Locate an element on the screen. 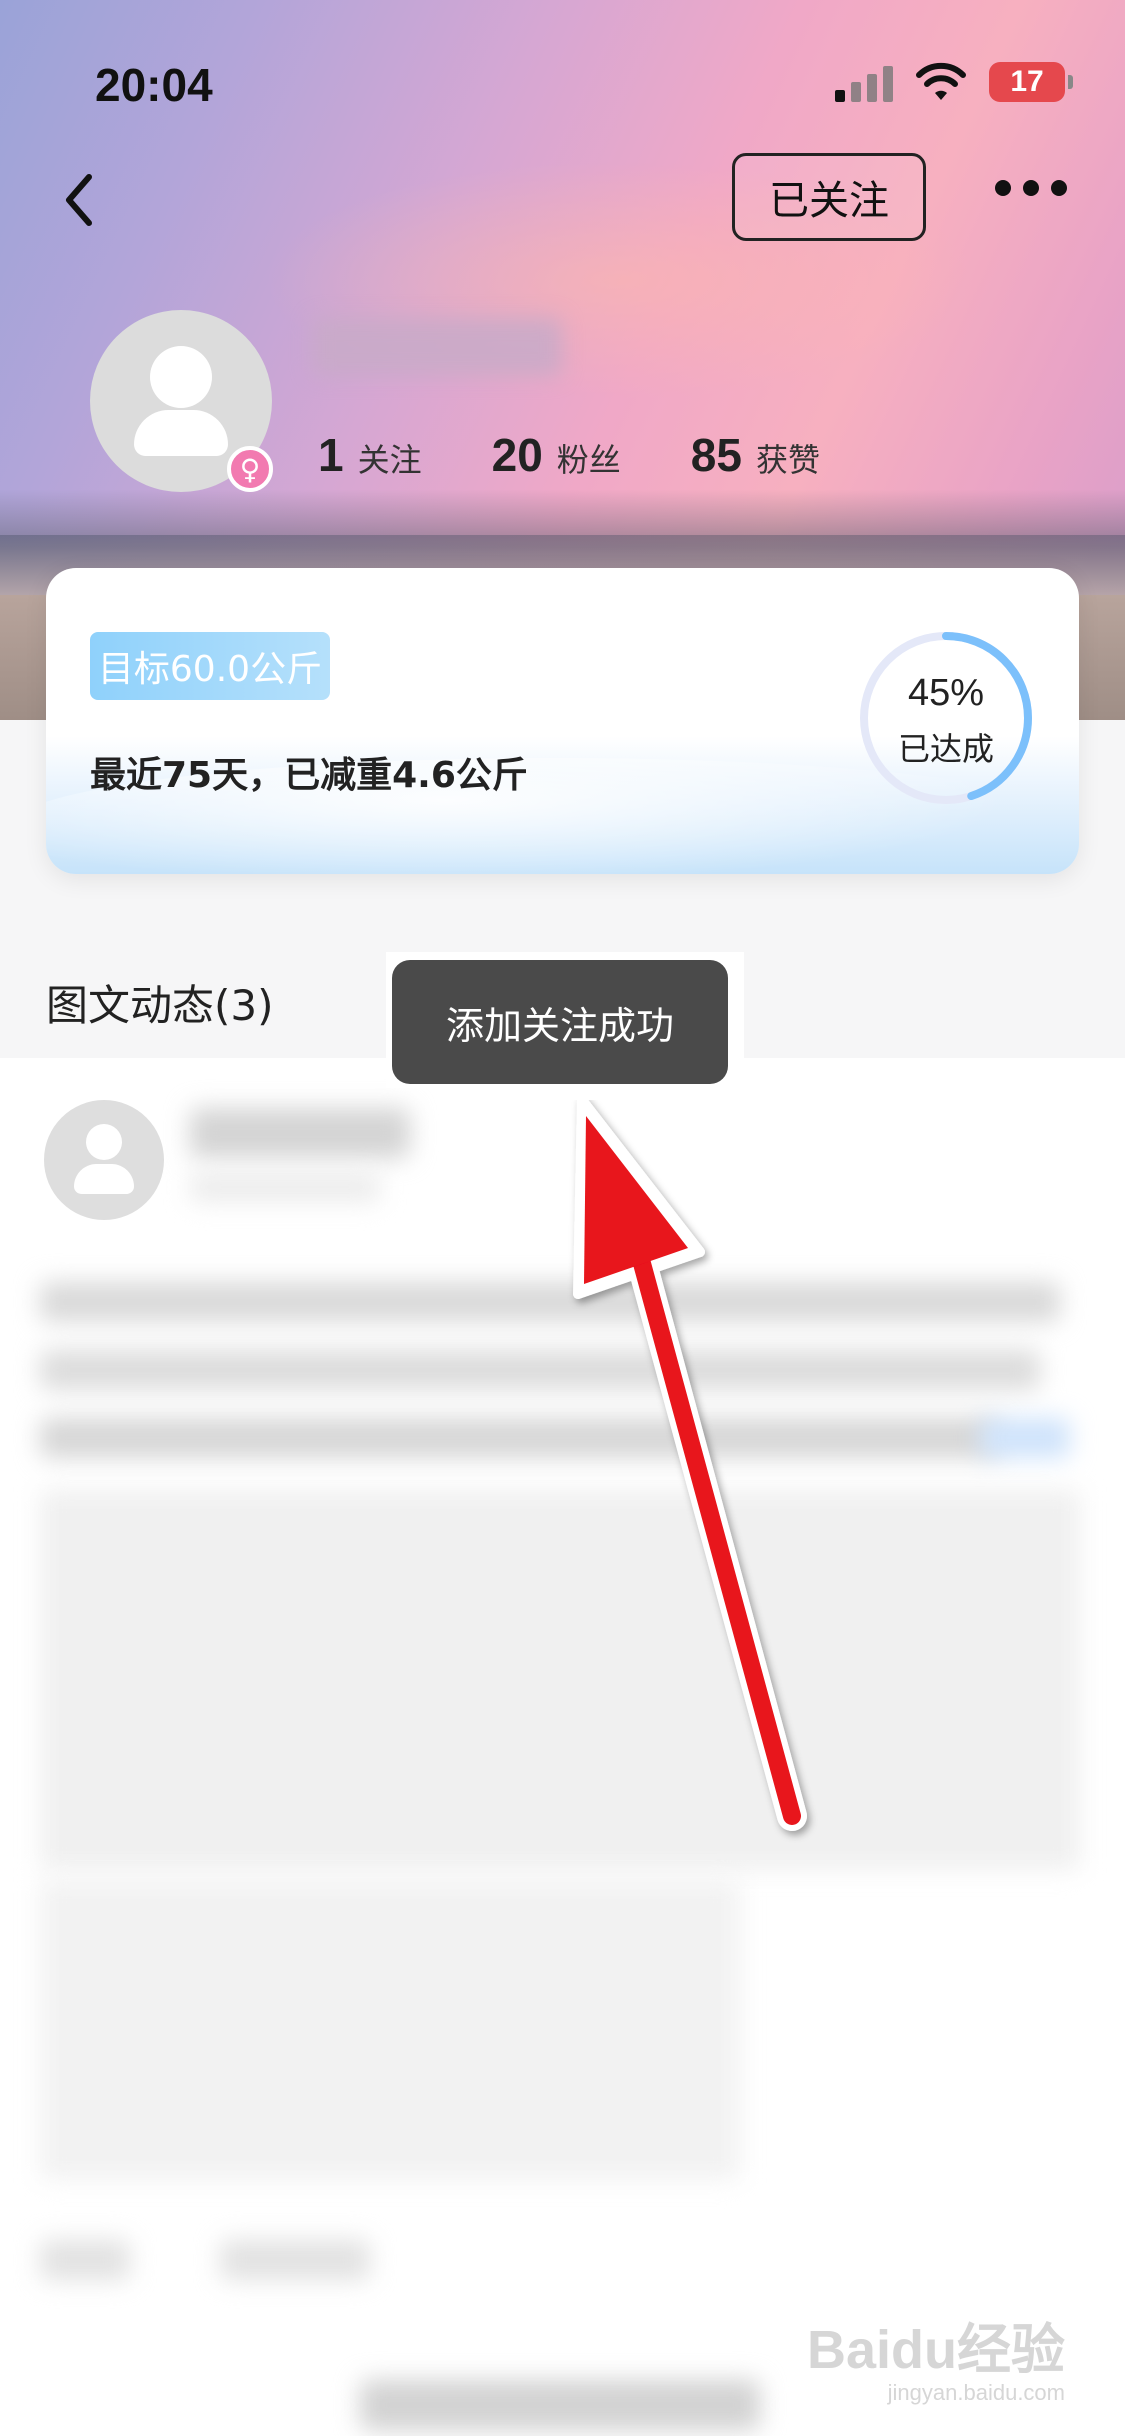 The height and width of the screenshot is (2436, 1125). profile-stats: 1 关注 20 粉丝 85 获赞 is located at coordinates (569, 455).